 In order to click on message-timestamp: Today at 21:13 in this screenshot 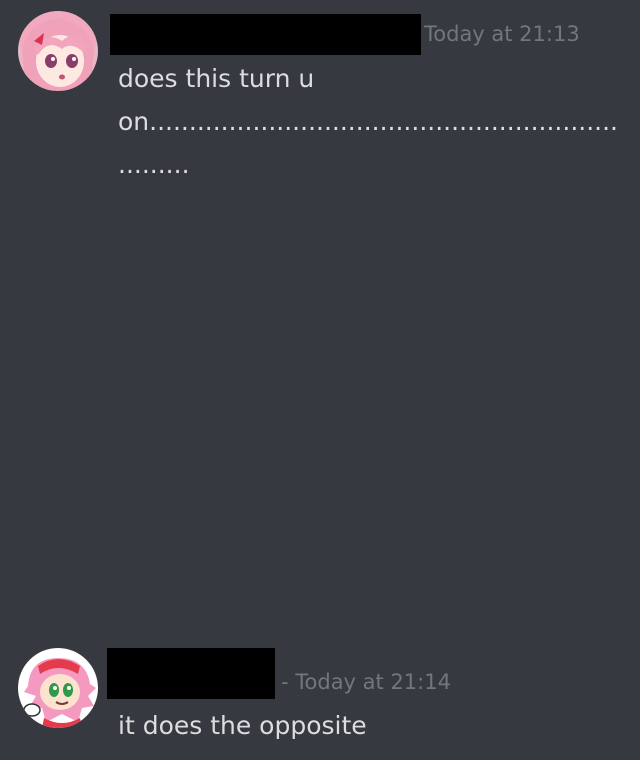, I will do `click(502, 34)`.